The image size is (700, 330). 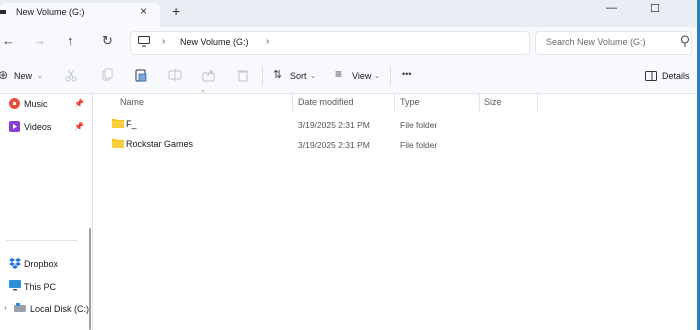 I want to click on minimize-button: —, so click(x=611, y=8).